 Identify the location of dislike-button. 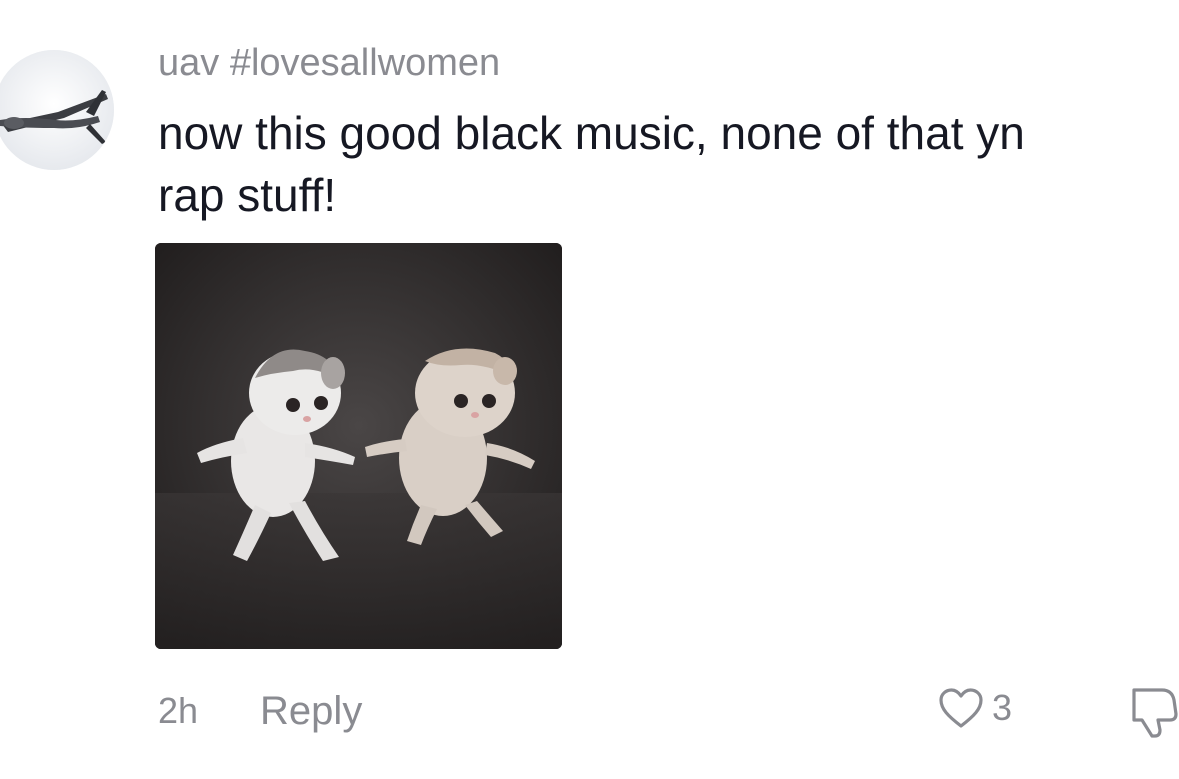
(1153, 712).